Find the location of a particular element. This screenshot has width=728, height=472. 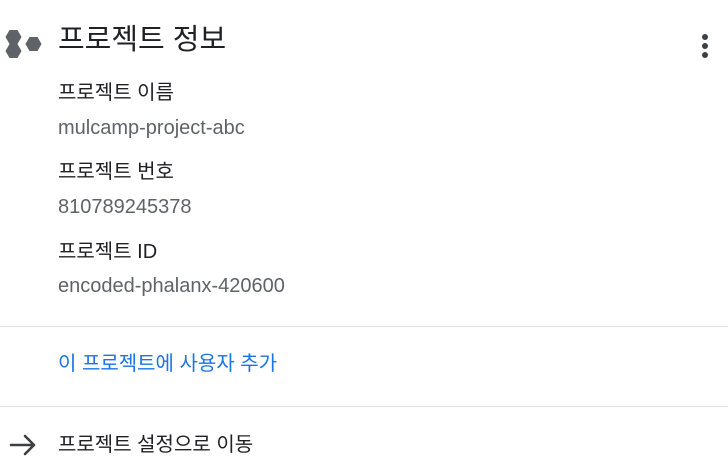

project-hexagons-icon is located at coordinates (23, 44).